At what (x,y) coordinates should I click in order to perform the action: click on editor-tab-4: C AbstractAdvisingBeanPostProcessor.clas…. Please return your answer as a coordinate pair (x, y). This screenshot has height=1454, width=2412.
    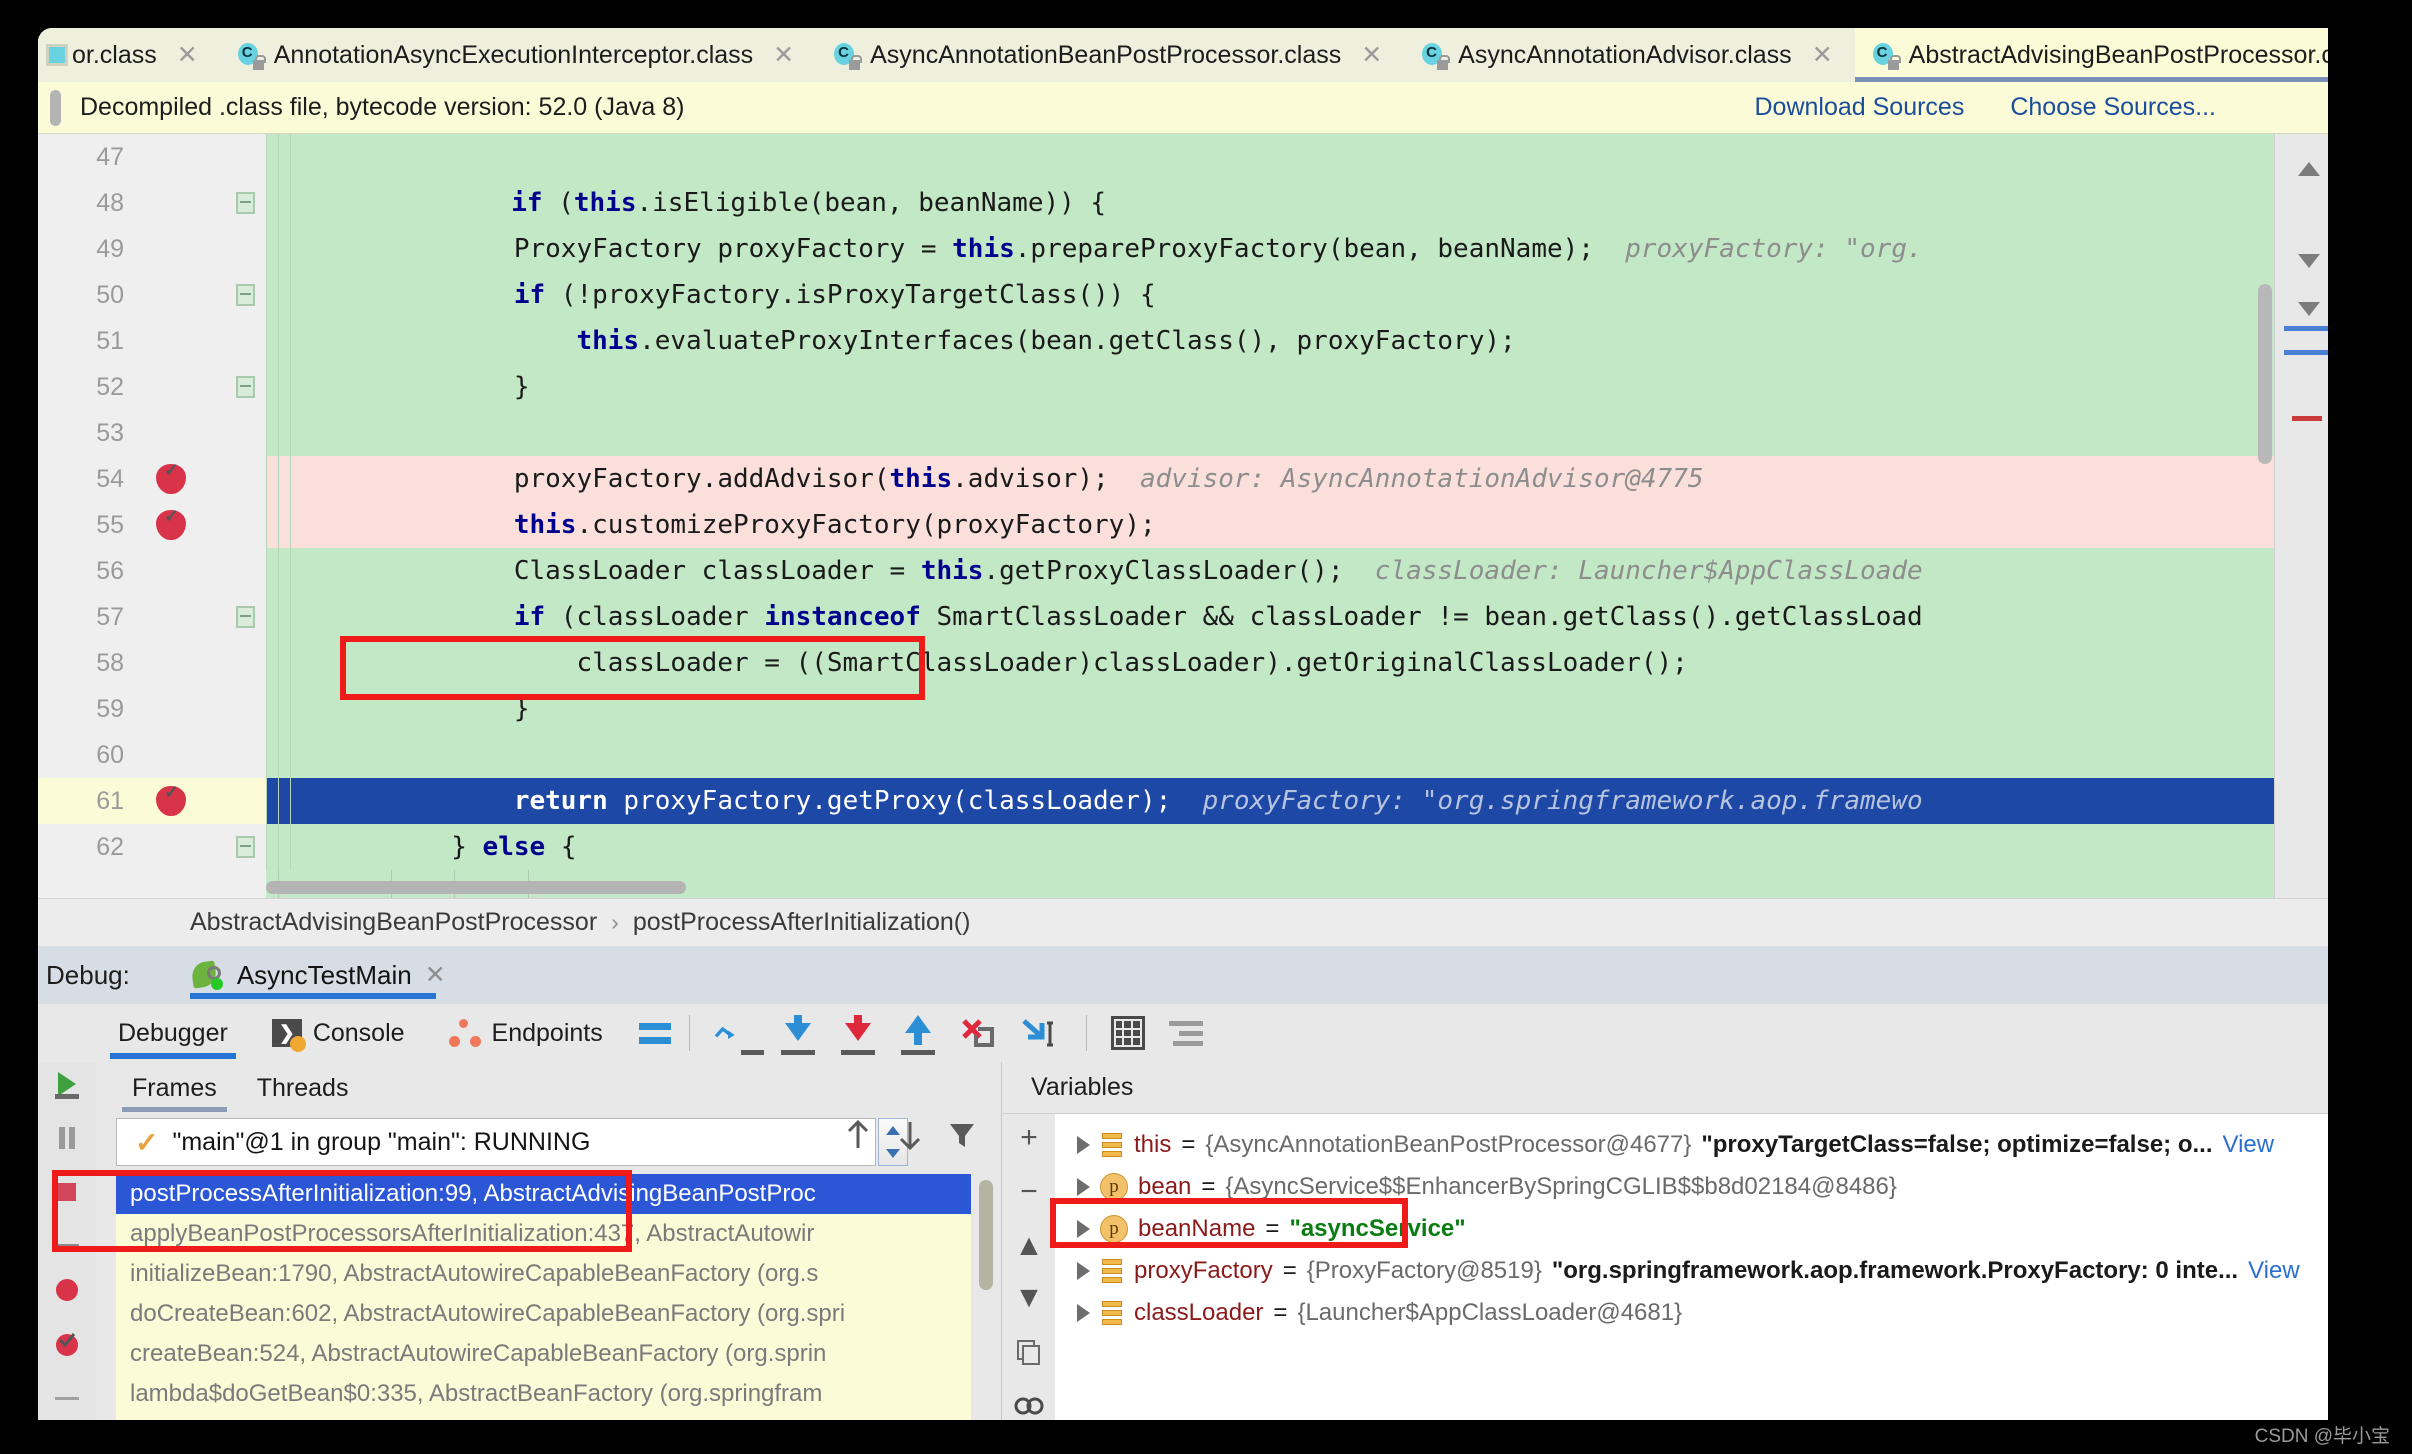
    Looking at the image, I should click on (2091, 55).